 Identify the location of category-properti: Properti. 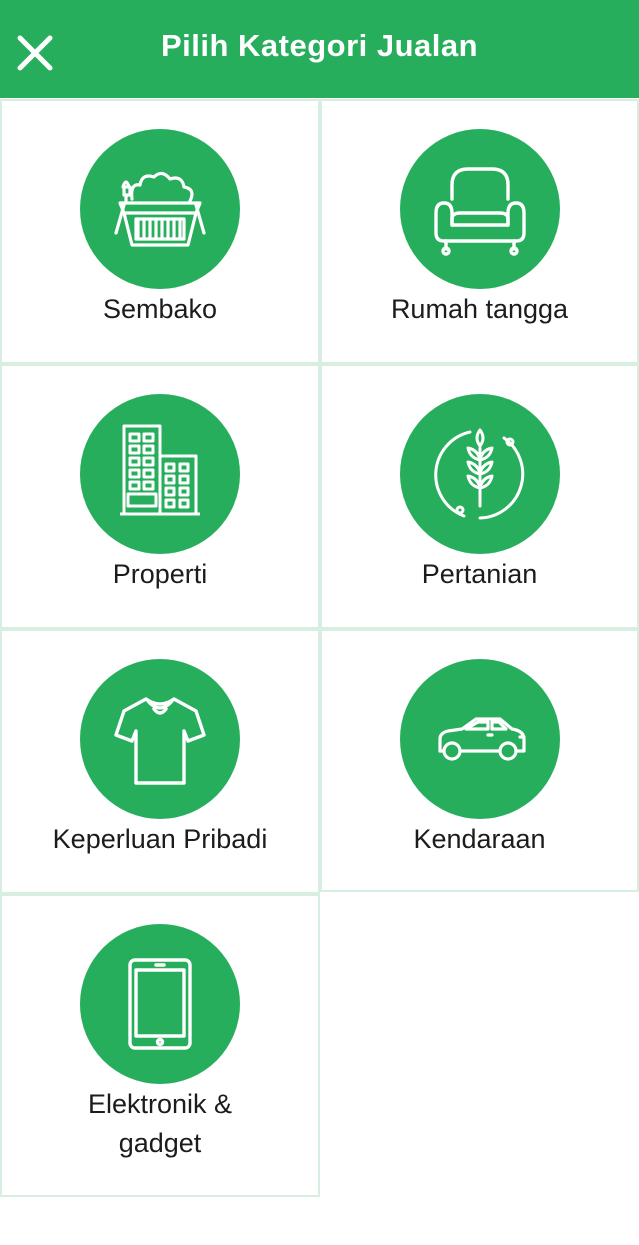
(160, 496).